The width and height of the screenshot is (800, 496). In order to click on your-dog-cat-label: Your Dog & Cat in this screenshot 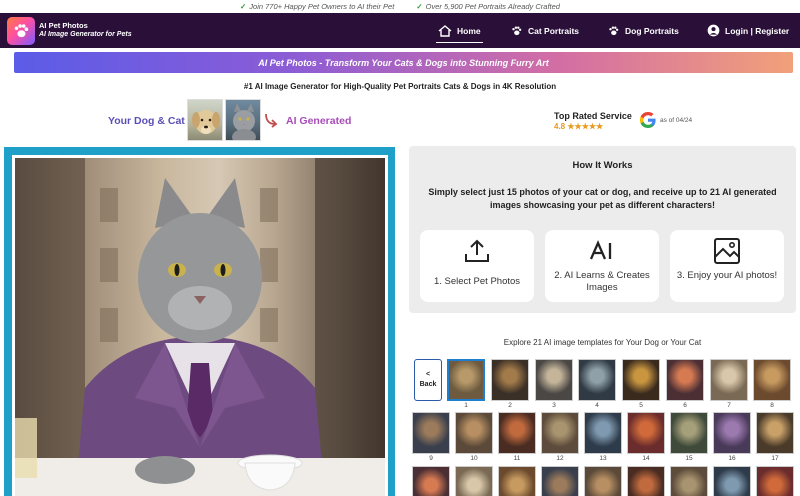, I will do `click(146, 121)`.